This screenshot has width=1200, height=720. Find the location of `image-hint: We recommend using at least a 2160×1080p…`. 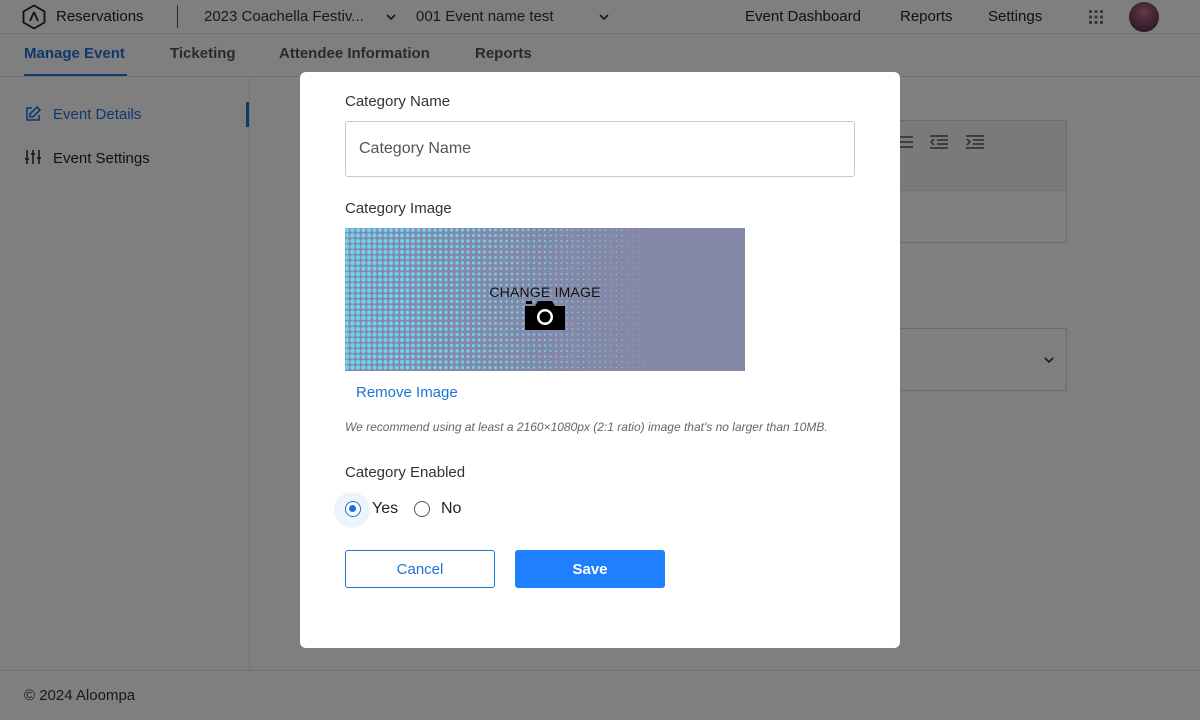

image-hint: We recommend using at least a 2160×1080p… is located at coordinates (586, 427).